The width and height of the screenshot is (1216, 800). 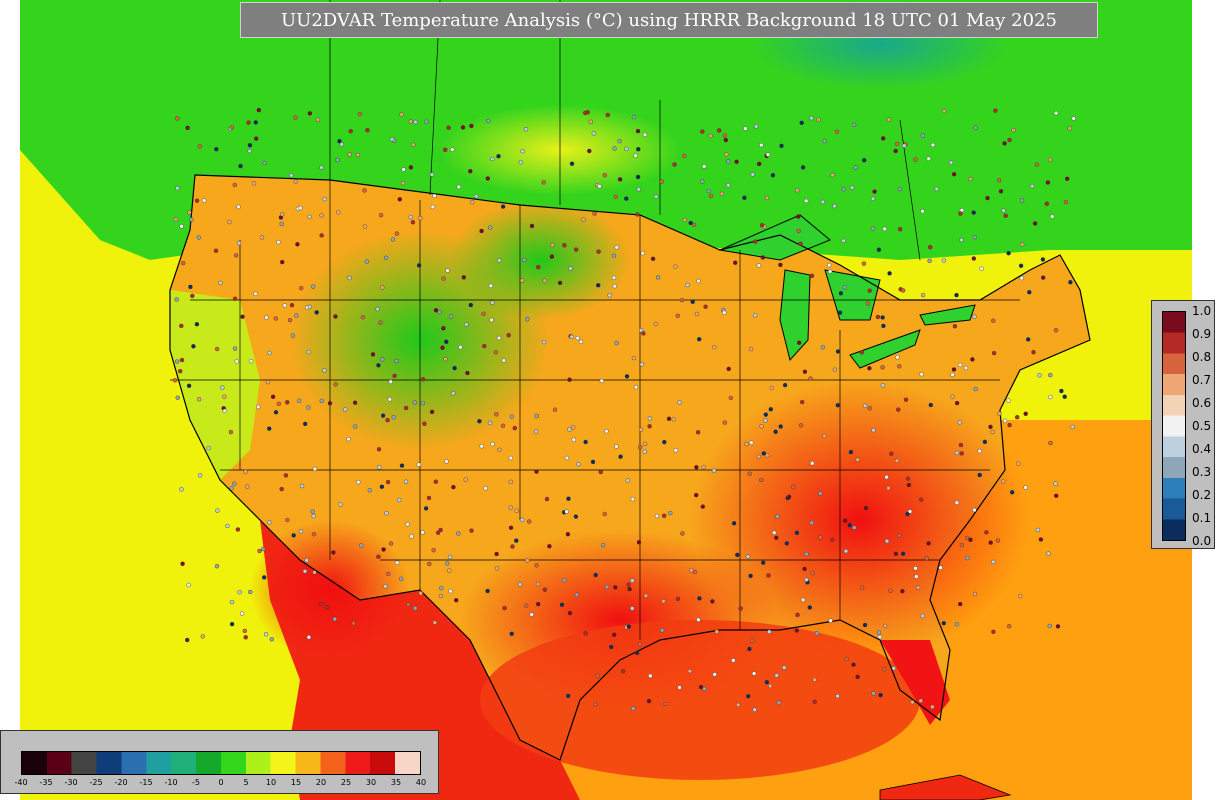 What do you see at coordinates (1202, 472) in the screenshot?
I see `quality-tick-label: 0.3` at bounding box center [1202, 472].